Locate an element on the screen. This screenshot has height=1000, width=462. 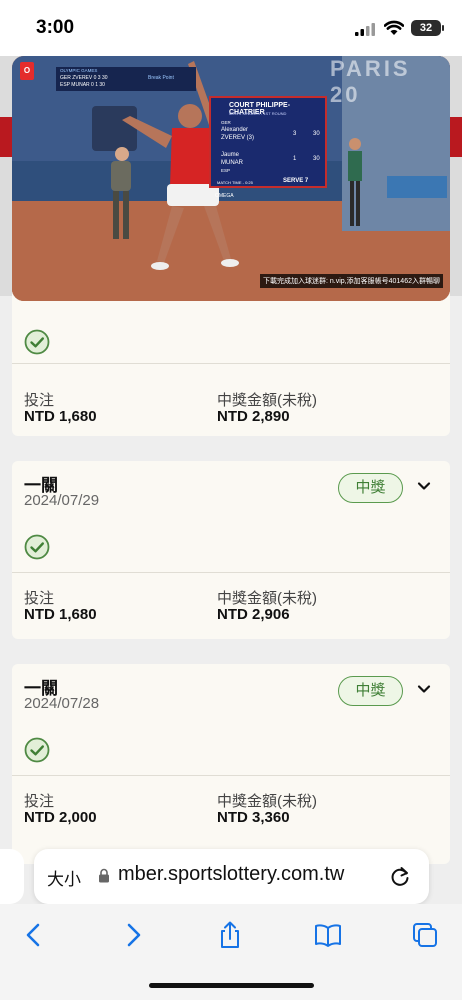
bet-value: NTD 2,000 is located at coordinates (60, 817).